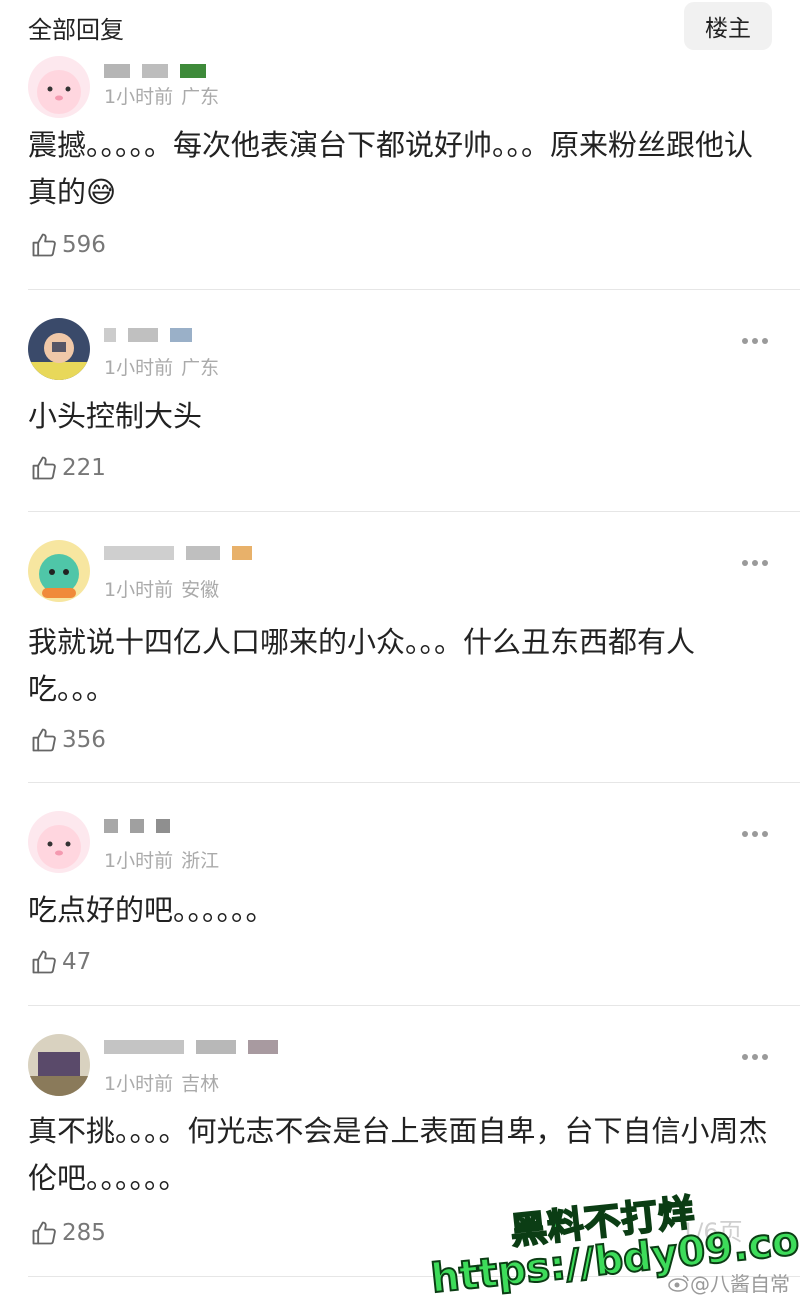  Describe the element at coordinates (84, 740) in the screenshot. I see `like-count: 356` at that location.